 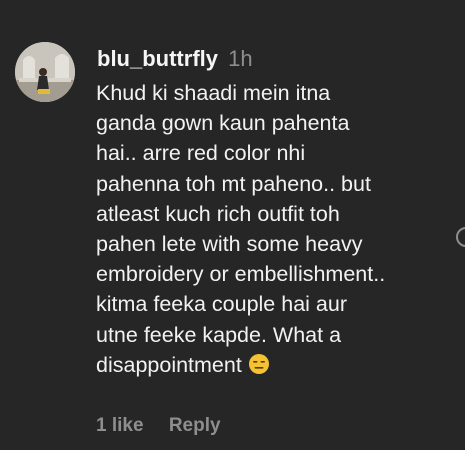 I want to click on comment-line: kitma feeka couple hai aur, so click(x=221, y=304).